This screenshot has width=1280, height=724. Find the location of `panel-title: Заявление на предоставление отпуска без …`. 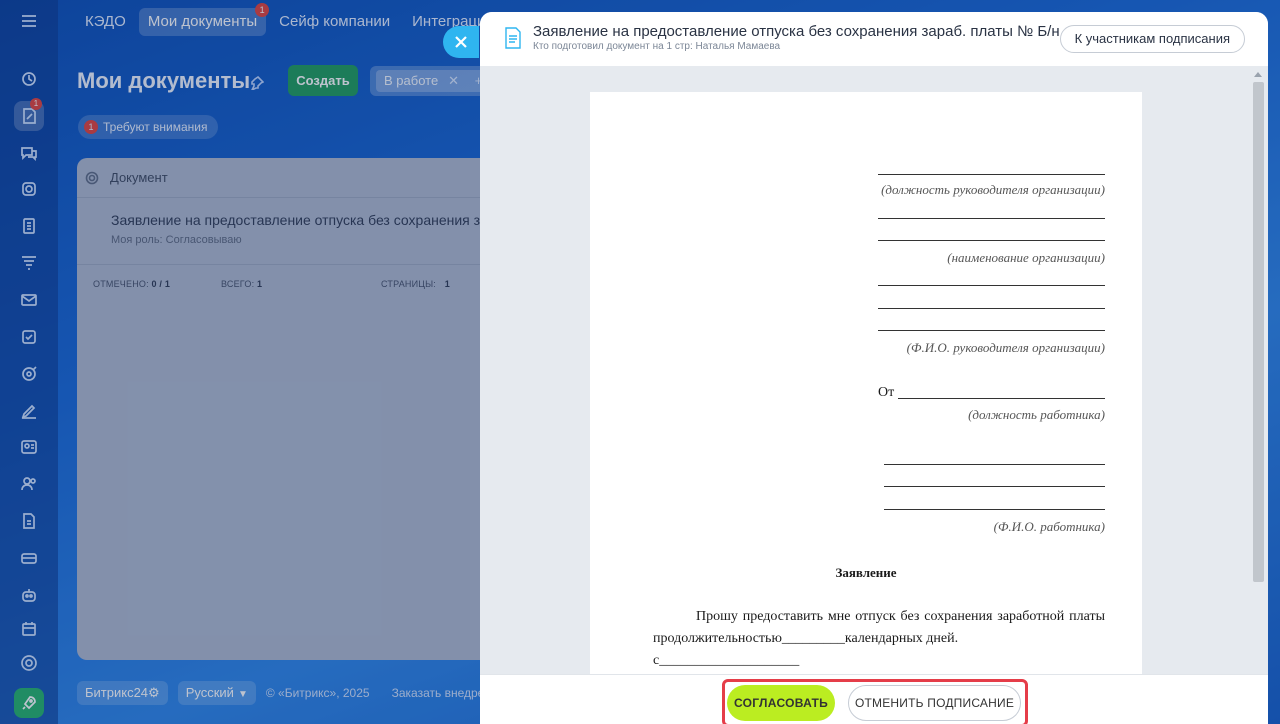

panel-title: Заявление на предоставление отпуска без … is located at coordinates (796, 31).